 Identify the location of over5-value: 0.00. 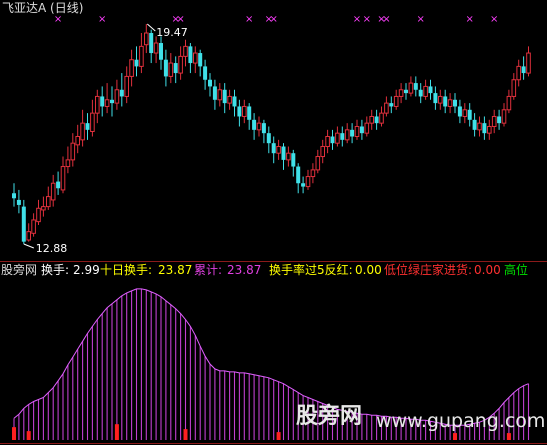
(368, 270).